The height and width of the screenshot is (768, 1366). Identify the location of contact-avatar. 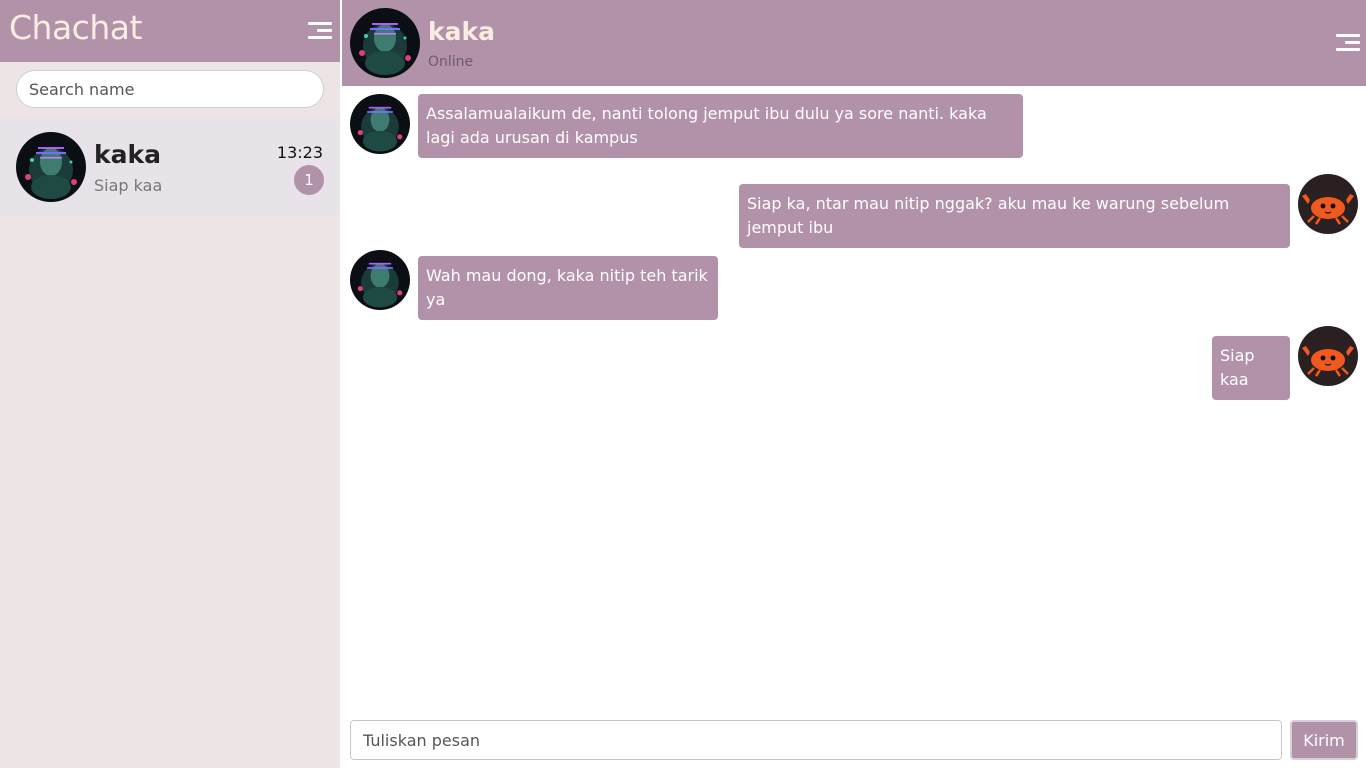
(51, 167).